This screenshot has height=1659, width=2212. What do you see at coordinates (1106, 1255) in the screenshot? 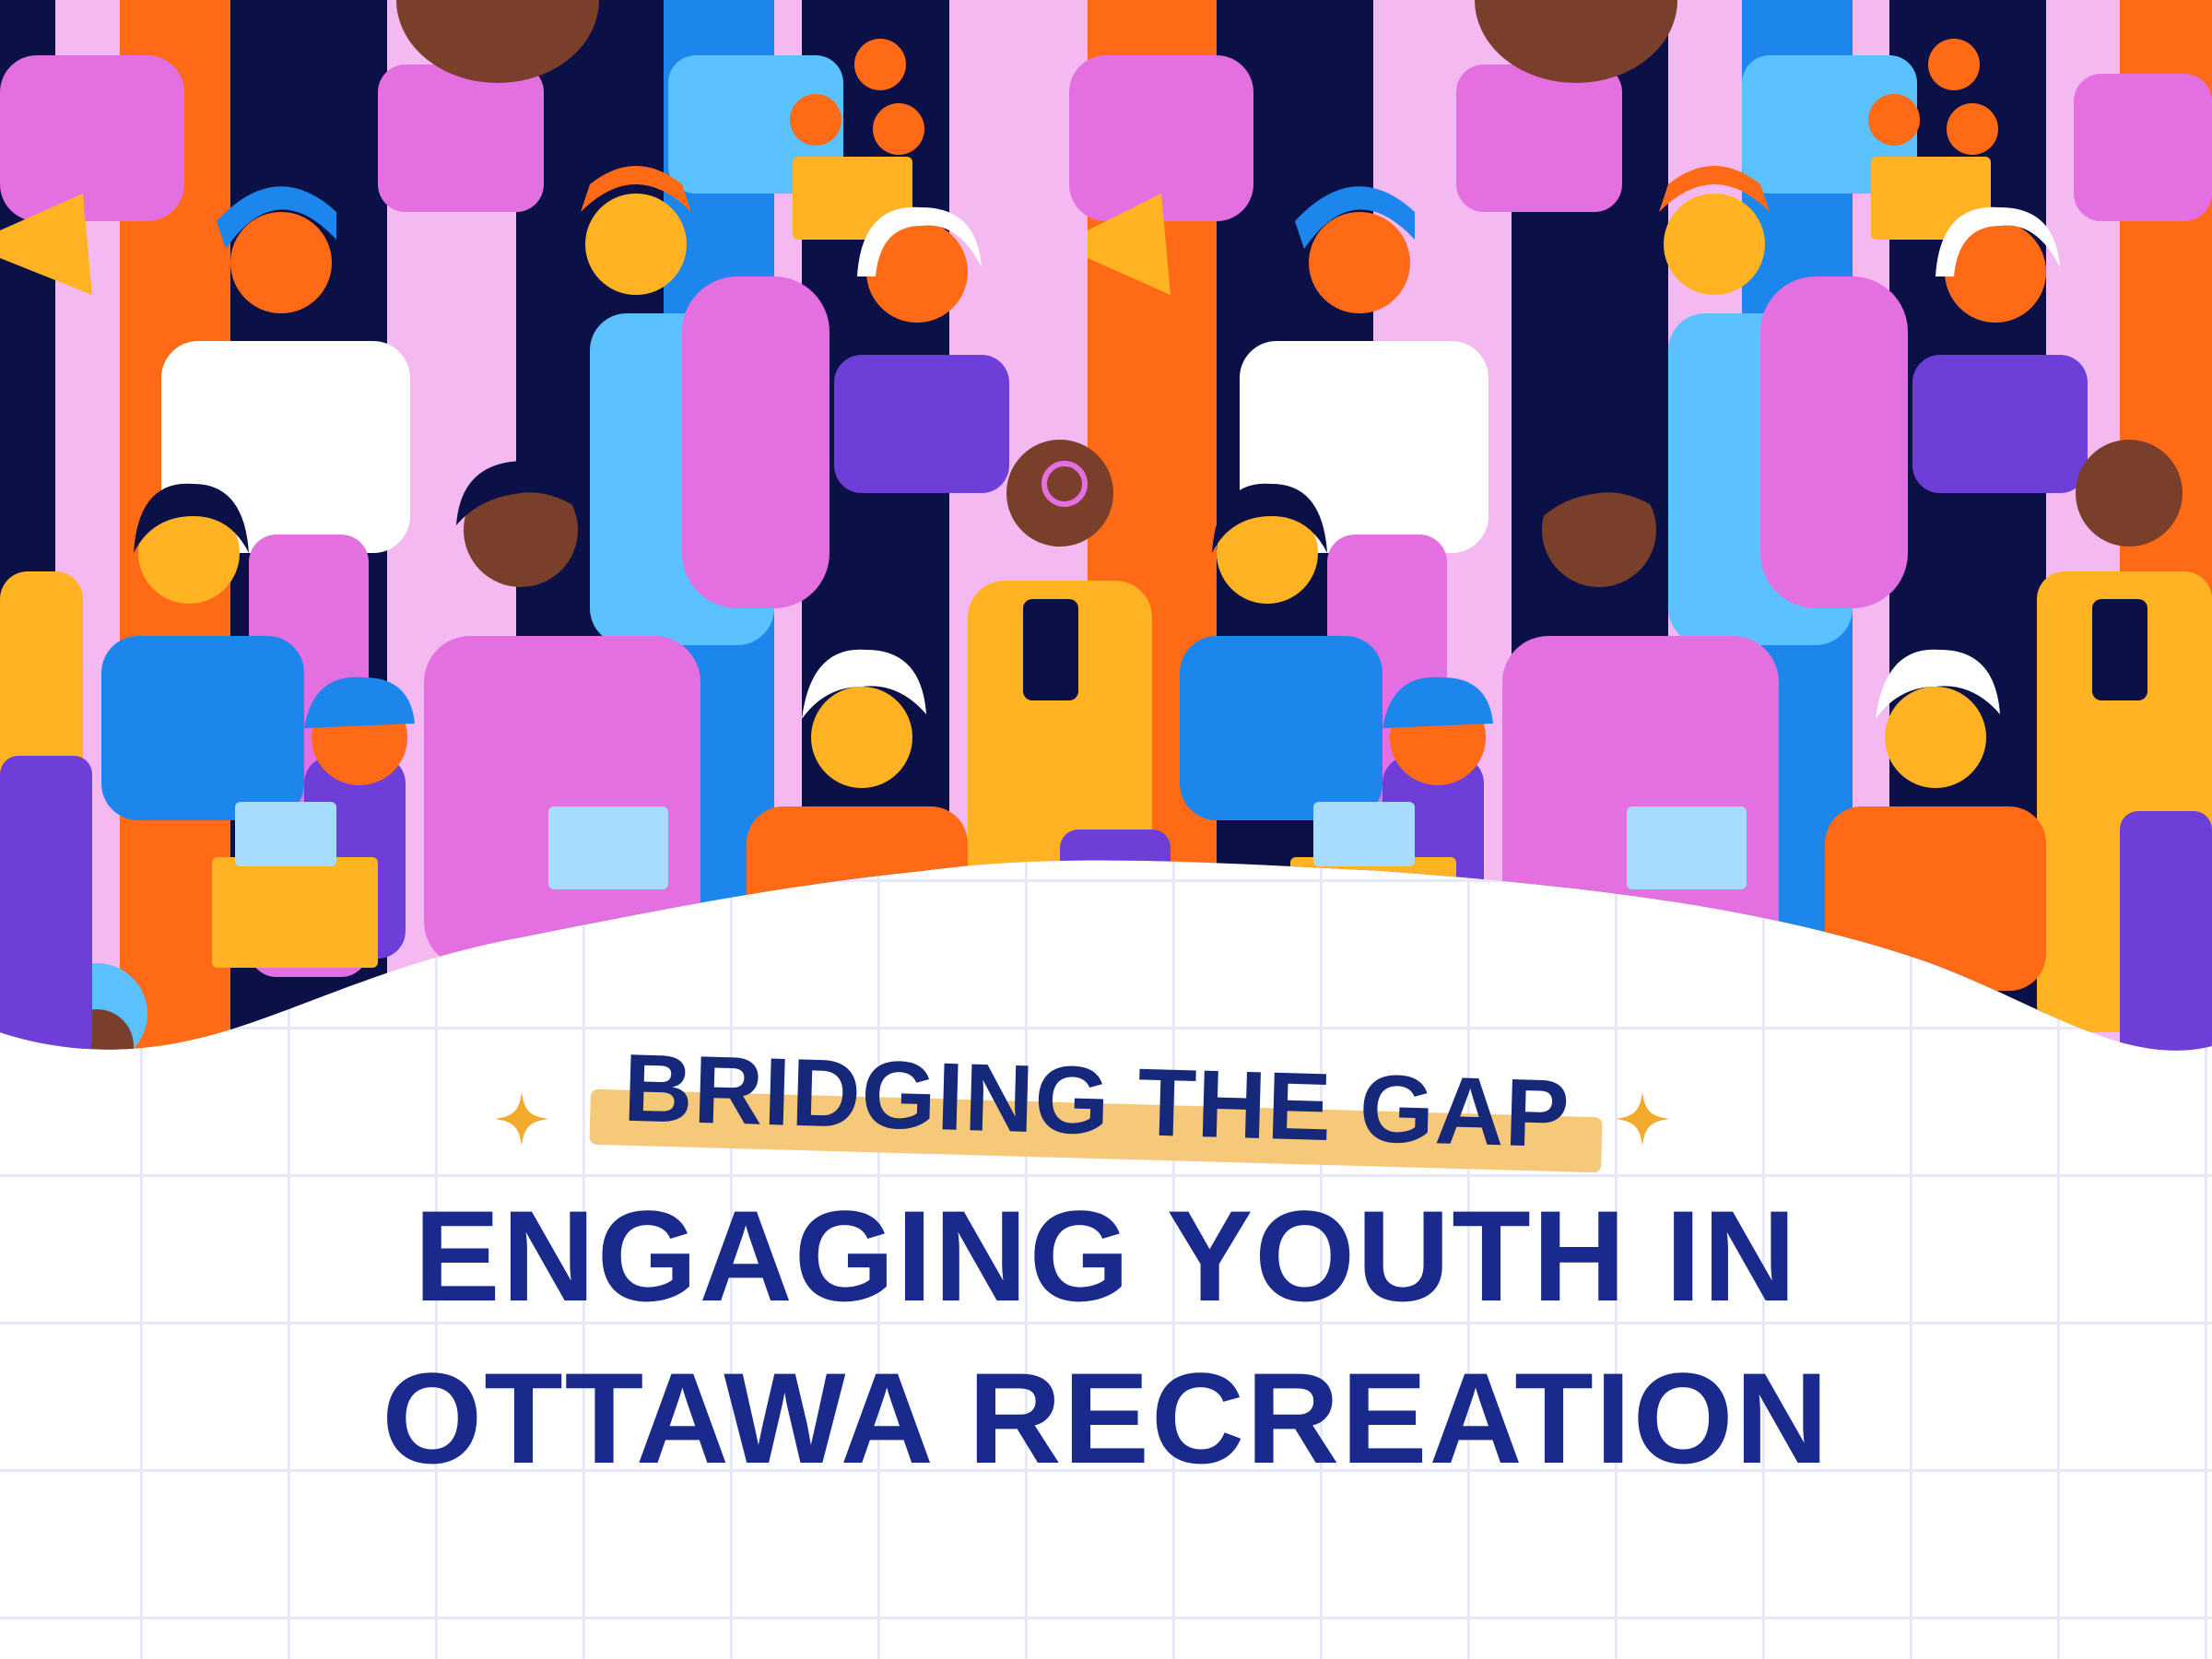
I see `title-line-1: ENGAGING YOUTH IN` at bounding box center [1106, 1255].